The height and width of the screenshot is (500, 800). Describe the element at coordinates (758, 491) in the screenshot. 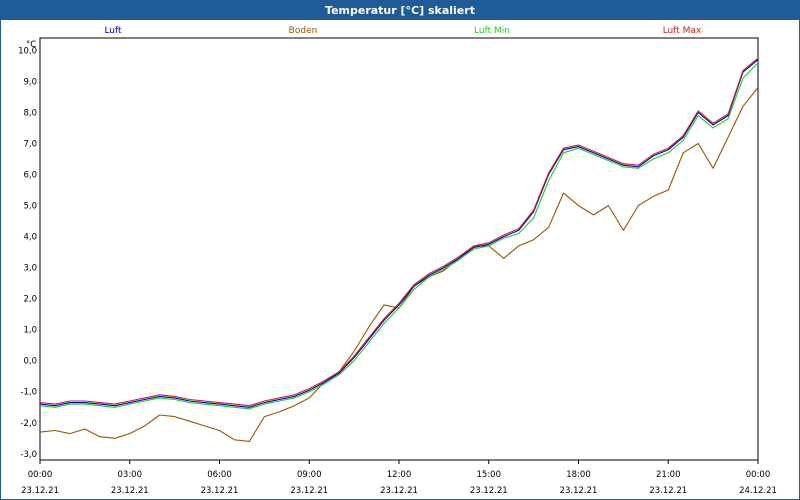

I see `x-tick-date-label: 24.12.21` at that location.